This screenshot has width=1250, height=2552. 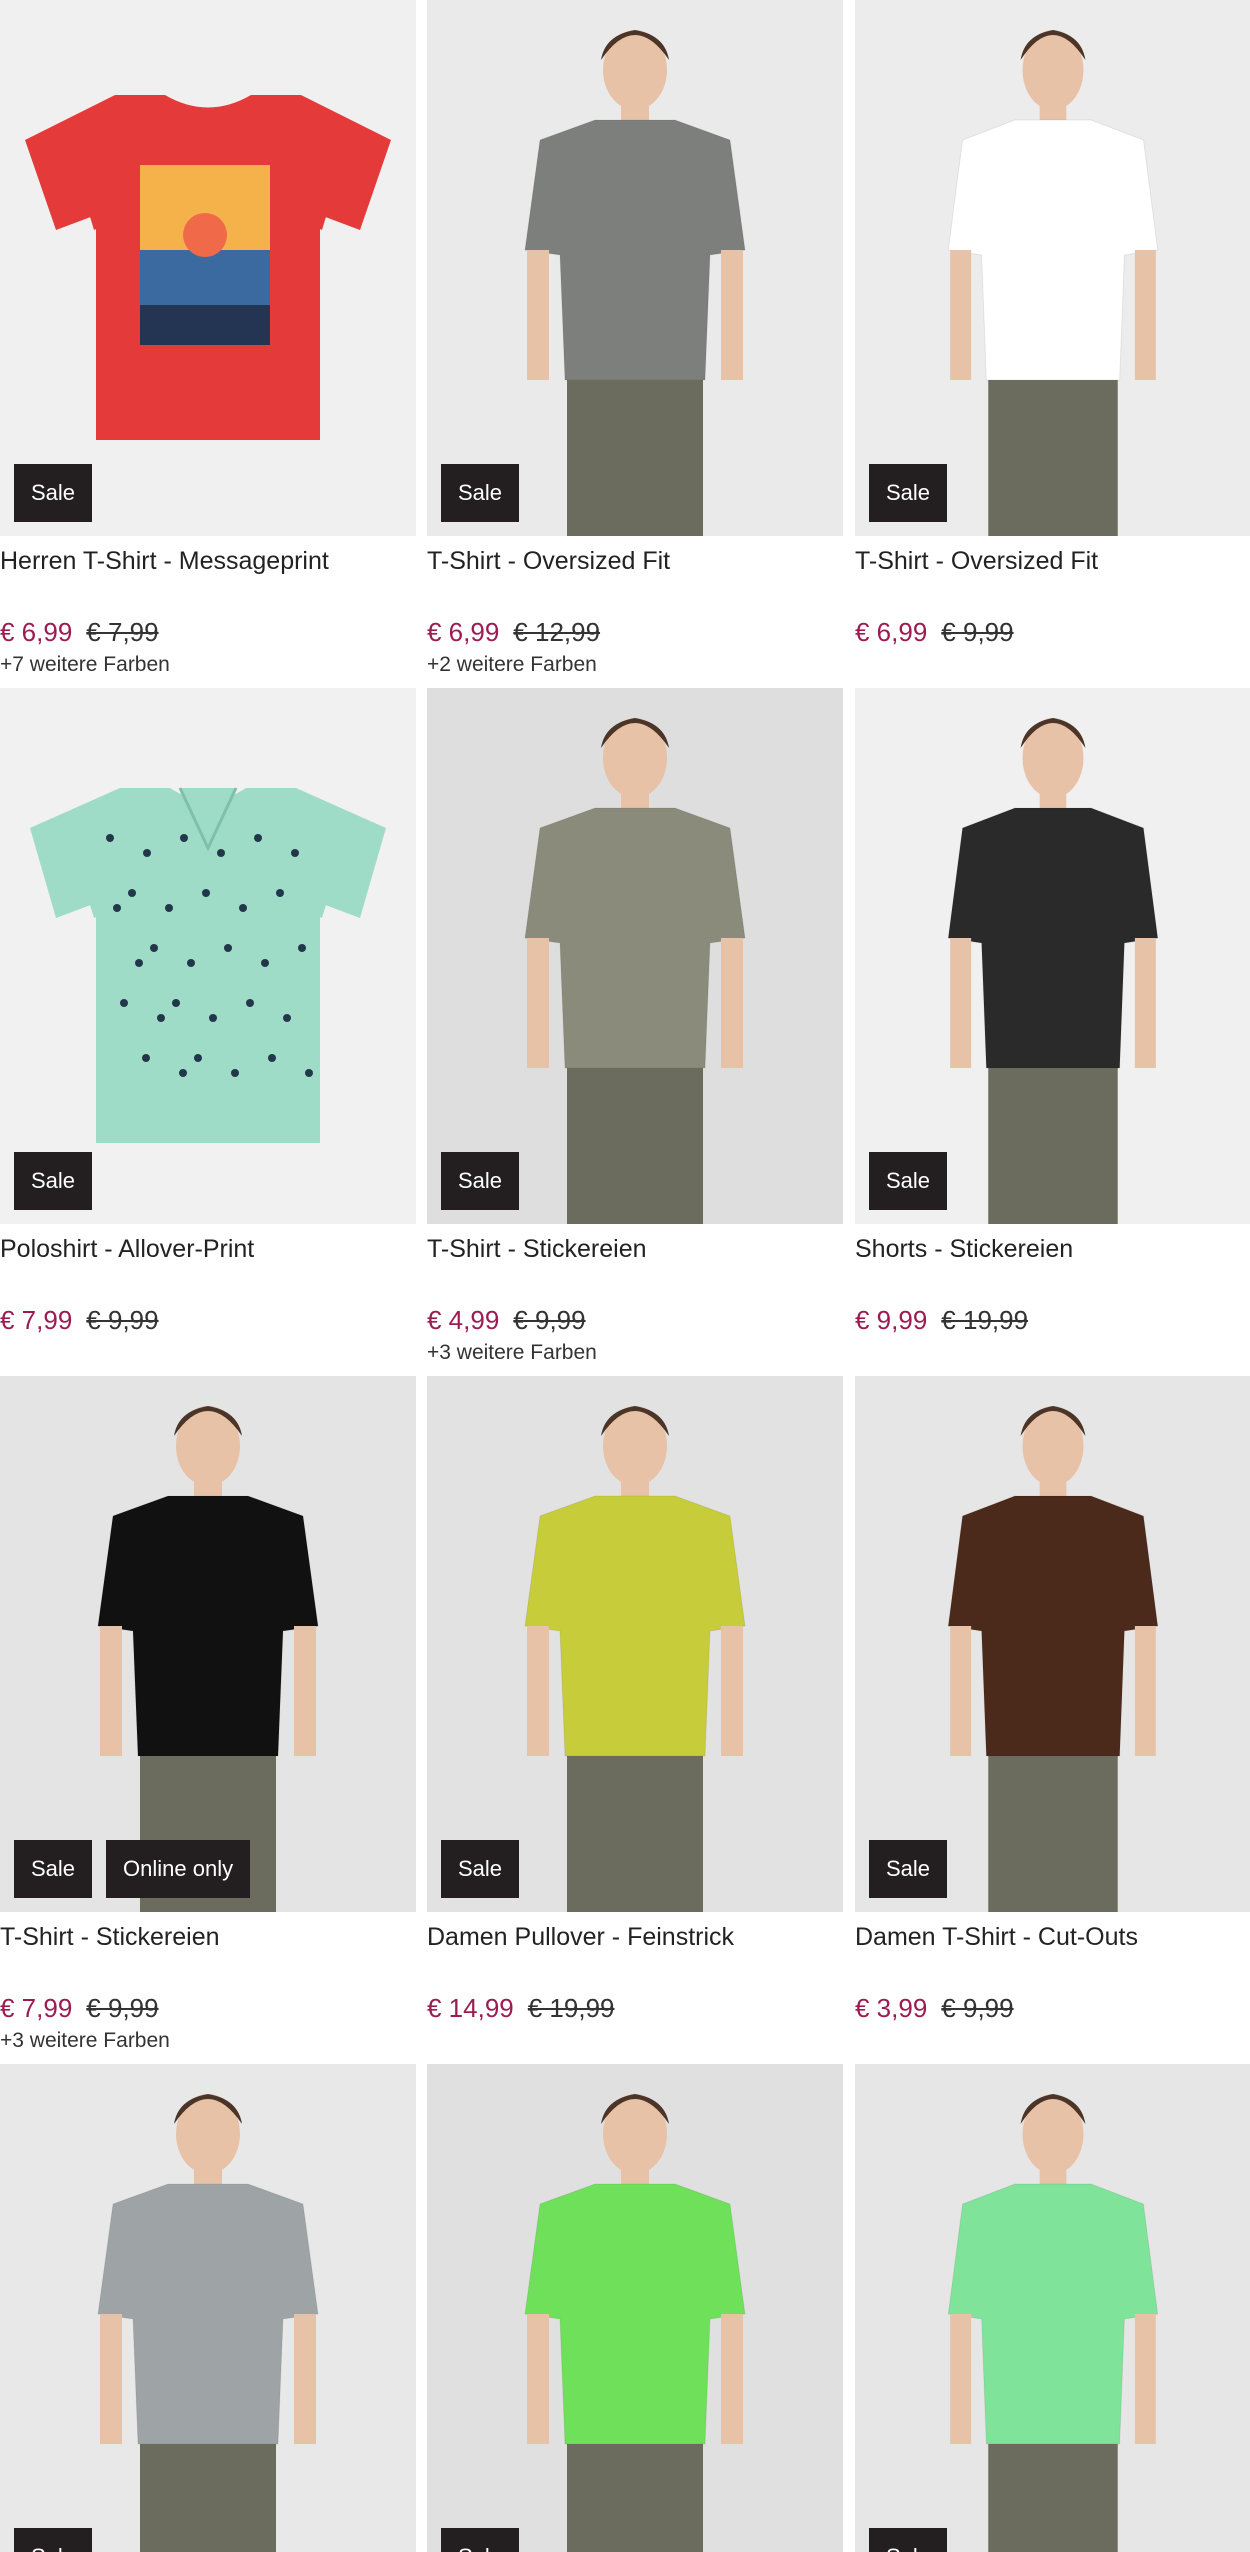 I want to click on original-price: € 7,99, so click(x=122, y=632).